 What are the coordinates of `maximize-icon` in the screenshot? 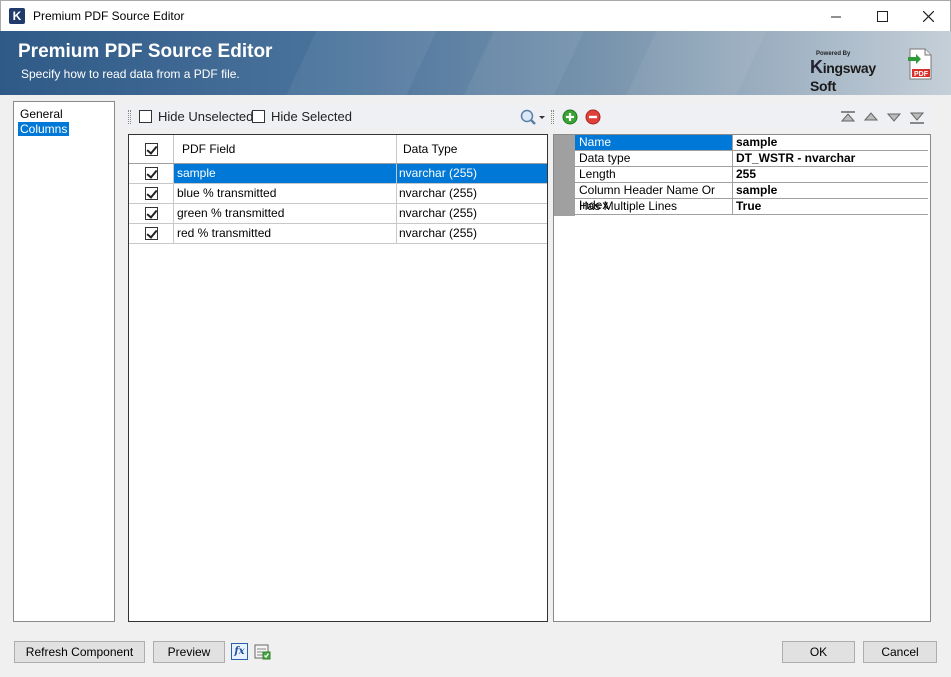 It's located at (882, 16).